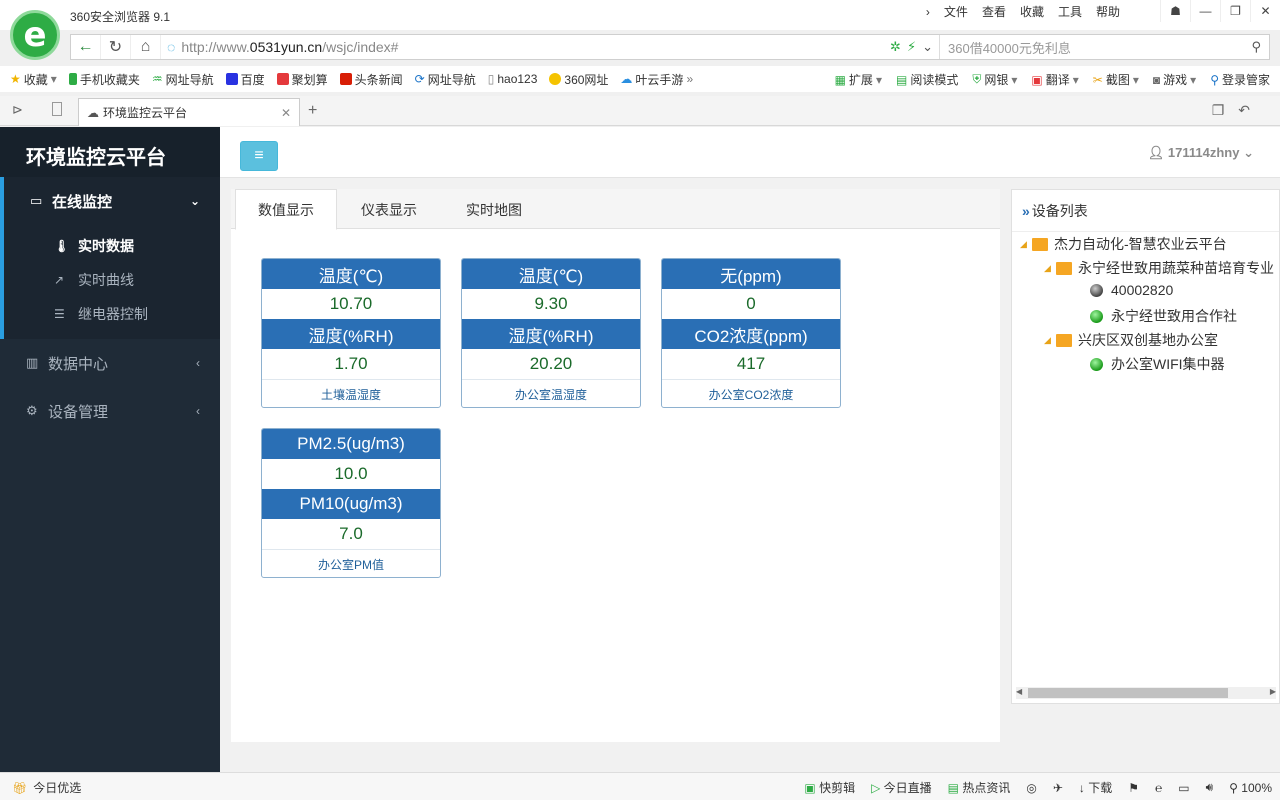 Image resolution: width=1280 pixels, height=800 pixels. I want to click on scrollbar-thumb, so click(1128, 693).